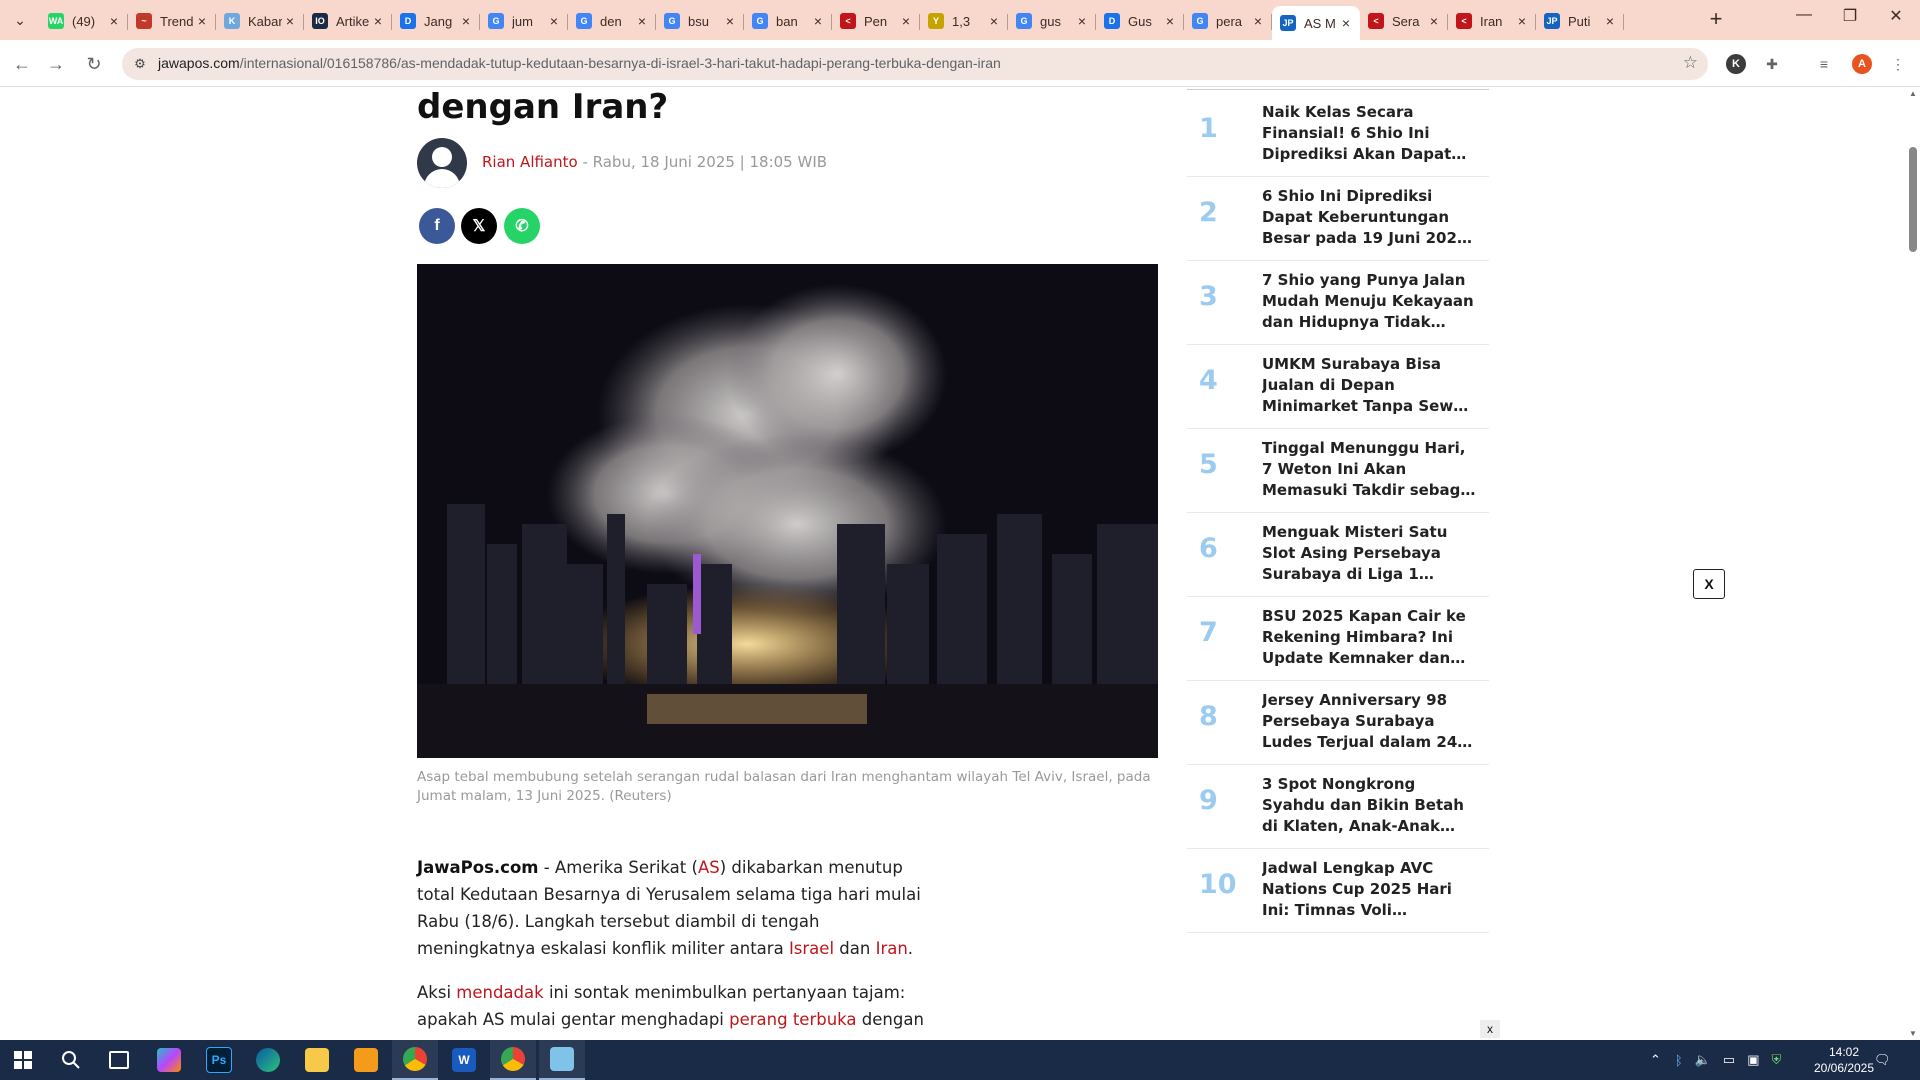 Image resolution: width=1920 pixels, height=1080 pixels. What do you see at coordinates (1703, 1060) in the screenshot?
I see `volume-icon: 🔈` at bounding box center [1703, 1060].